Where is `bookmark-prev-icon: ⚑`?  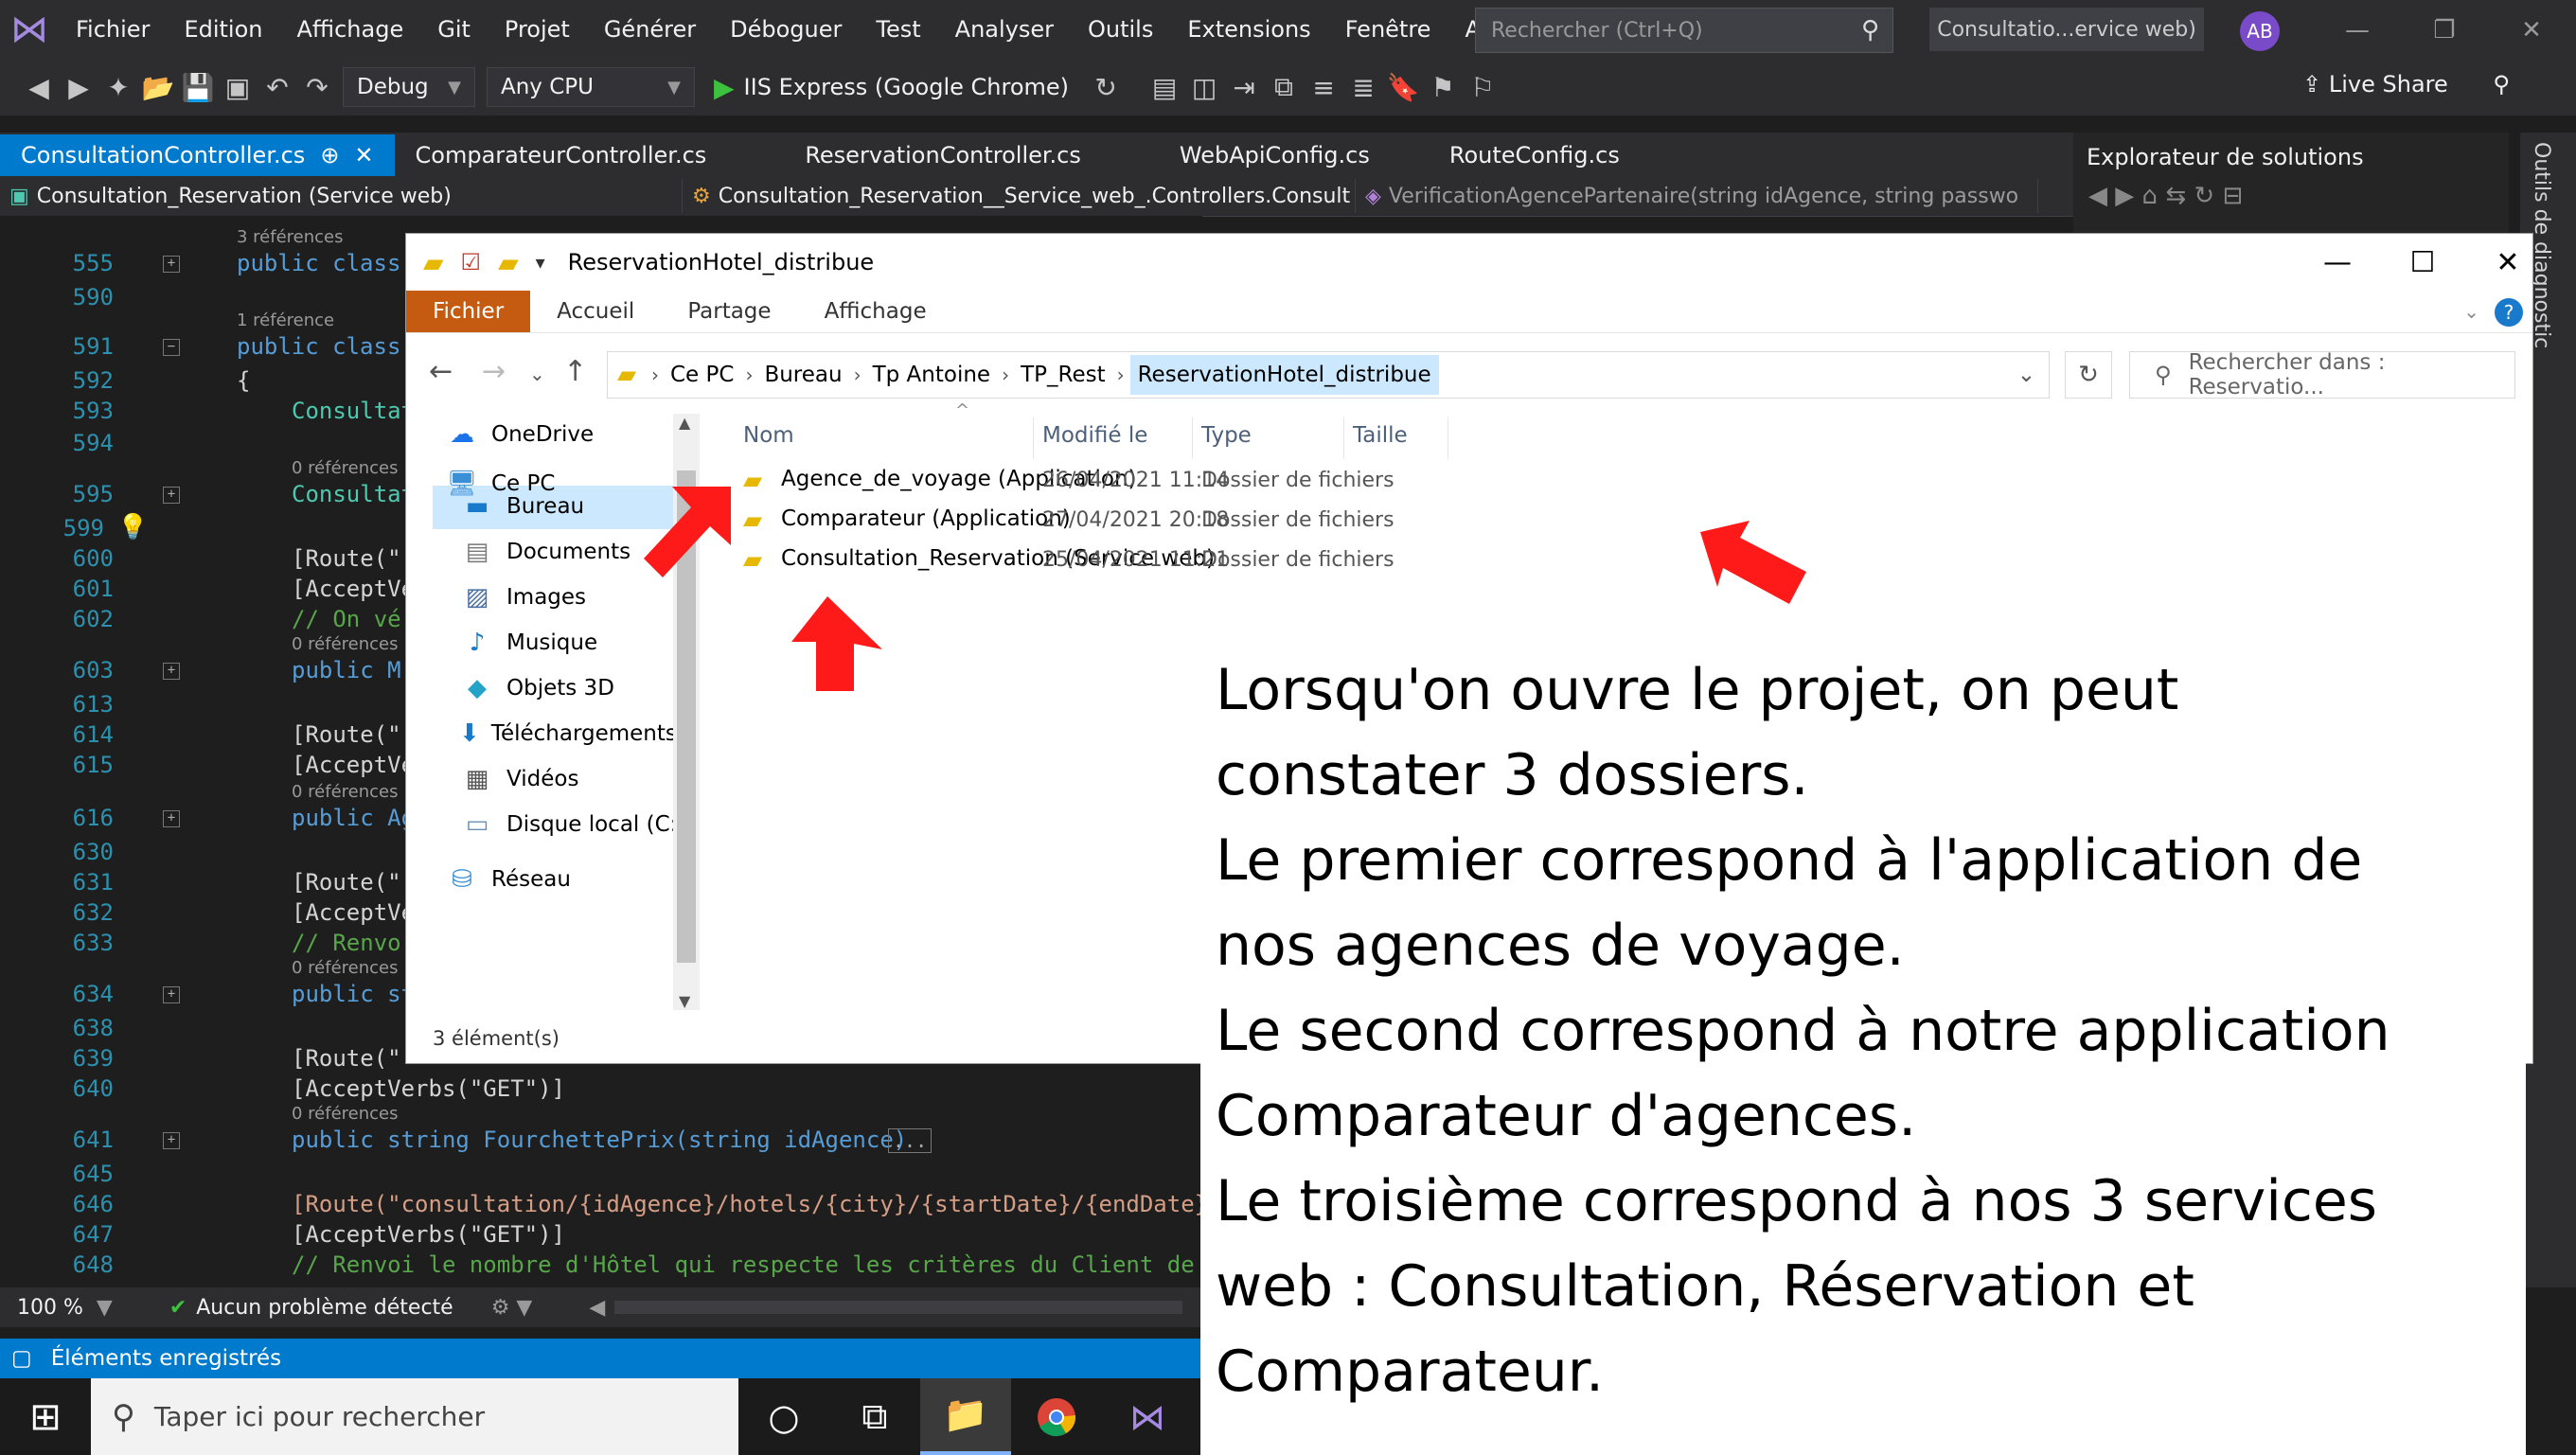
bookmark-prev-icon: ⚑ is located at coordinates (1443, 87).